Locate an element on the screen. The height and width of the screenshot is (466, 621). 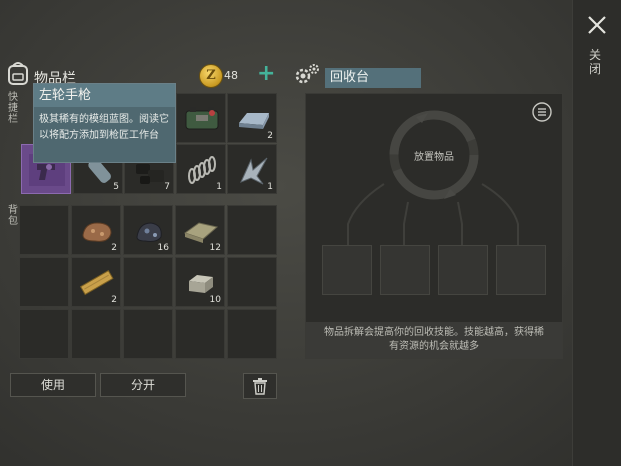
close-icon is located at coordinates (597, 25).